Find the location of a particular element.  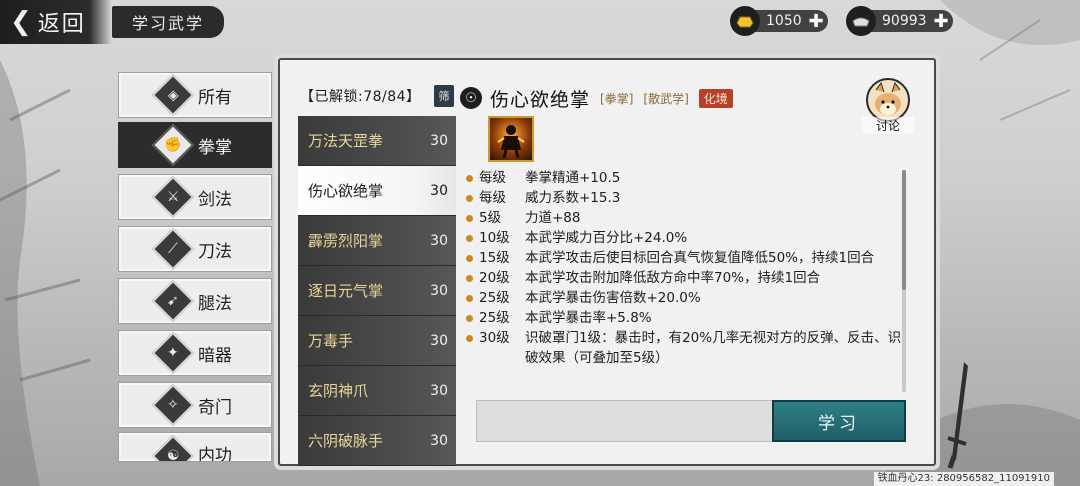

skill-list-item: 万毒手 30 is located at coordinates (377, 341).